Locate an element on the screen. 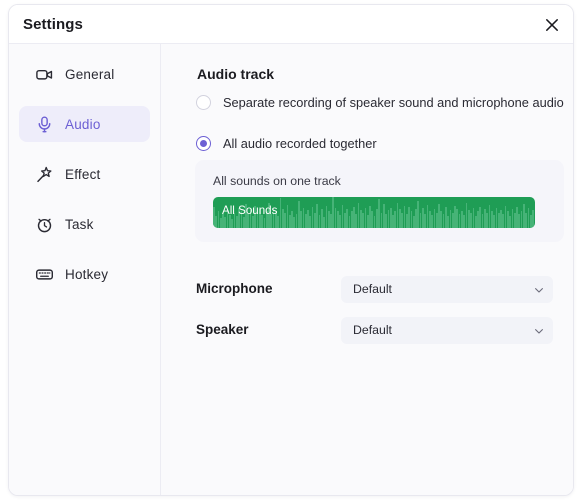 The image size is (582, 500). radio-all-audio-together: All audio recorded together is located at coordinates (286, 143).